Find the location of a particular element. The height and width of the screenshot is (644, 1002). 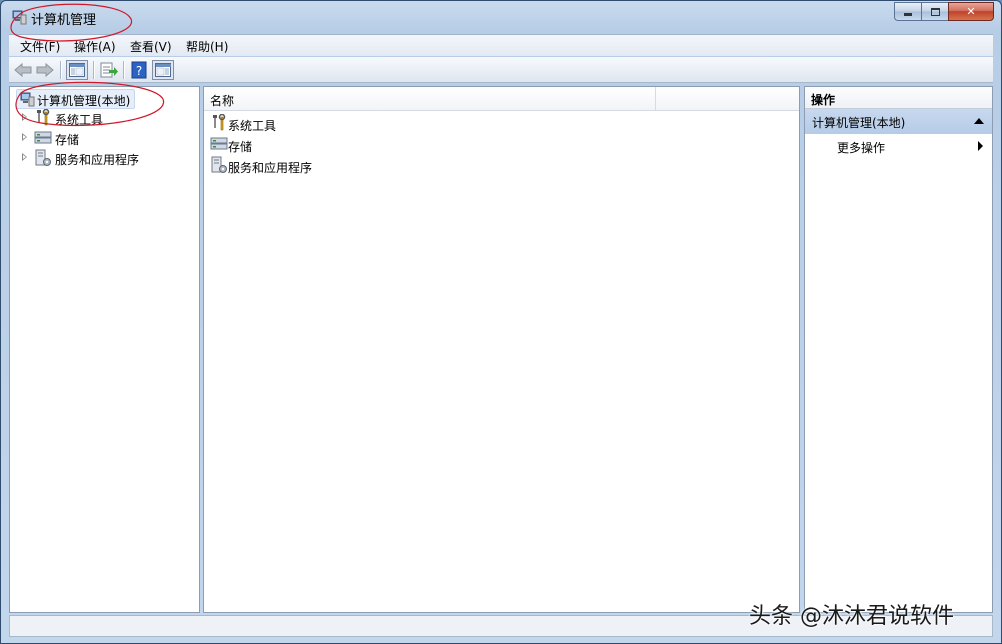

watermark-text: 头条 @沐沐君说软件 is located at coordinates (851, 616).